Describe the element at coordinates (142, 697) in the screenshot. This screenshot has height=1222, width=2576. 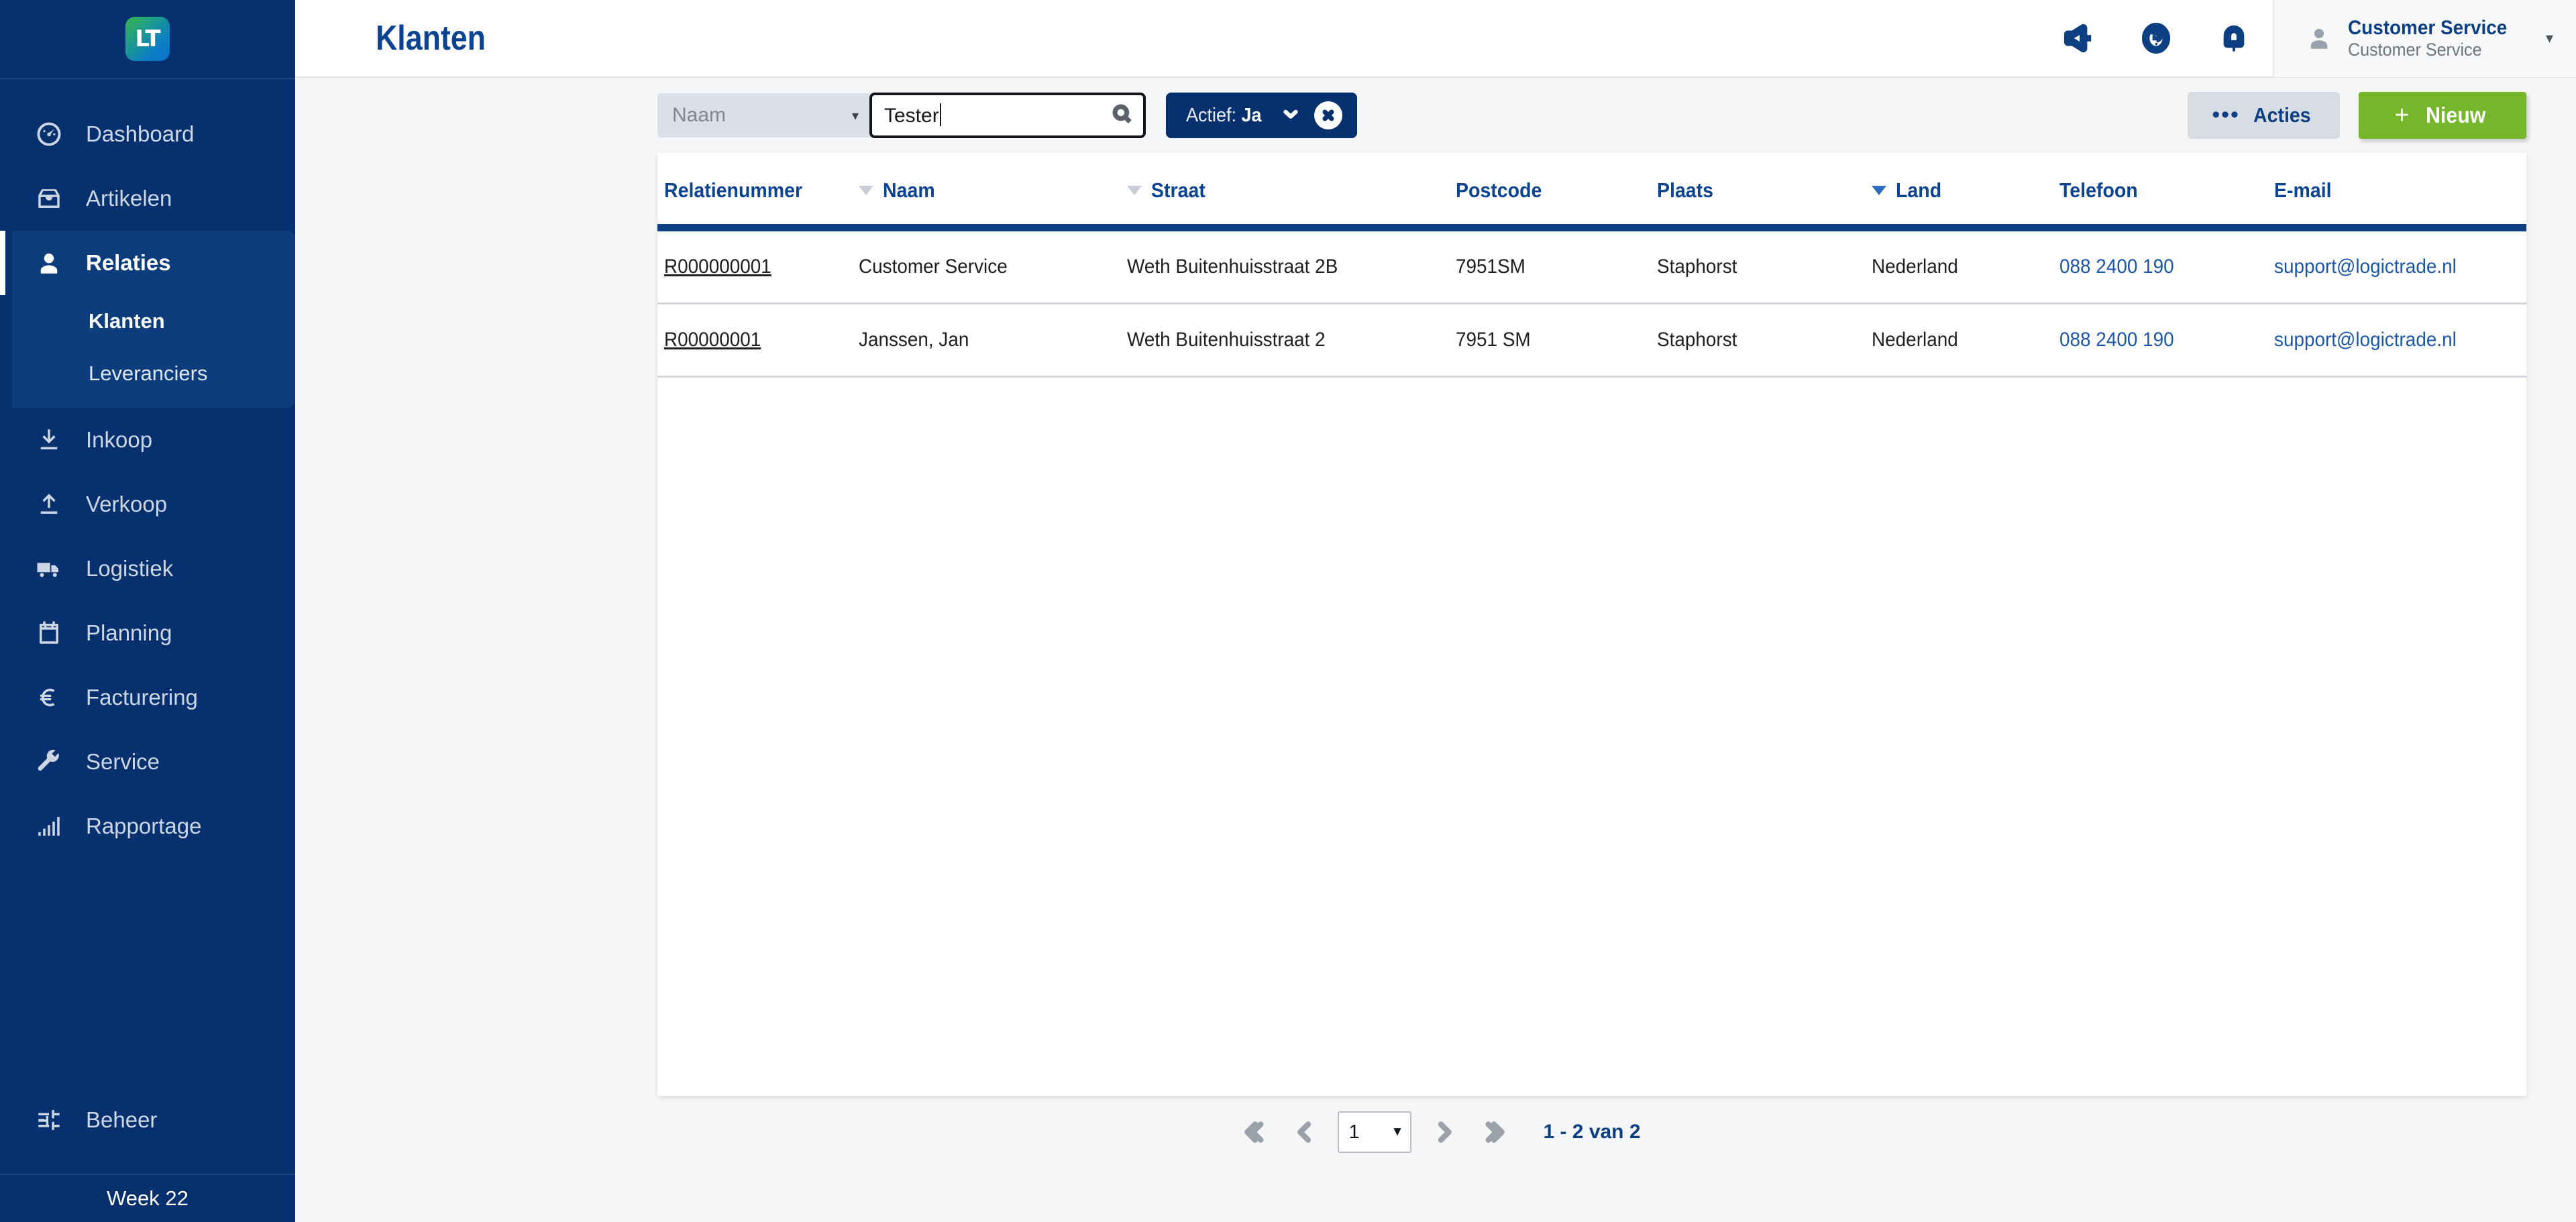
I see `sidebar-item-label: Facturering` at that location.